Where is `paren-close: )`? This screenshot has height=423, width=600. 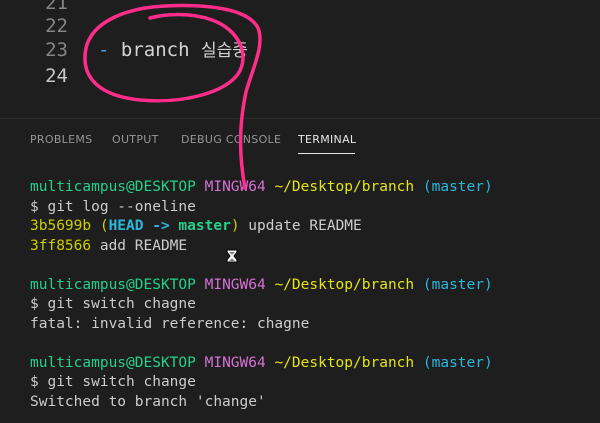 paren-close: ) is located at coordinates (235, 226).